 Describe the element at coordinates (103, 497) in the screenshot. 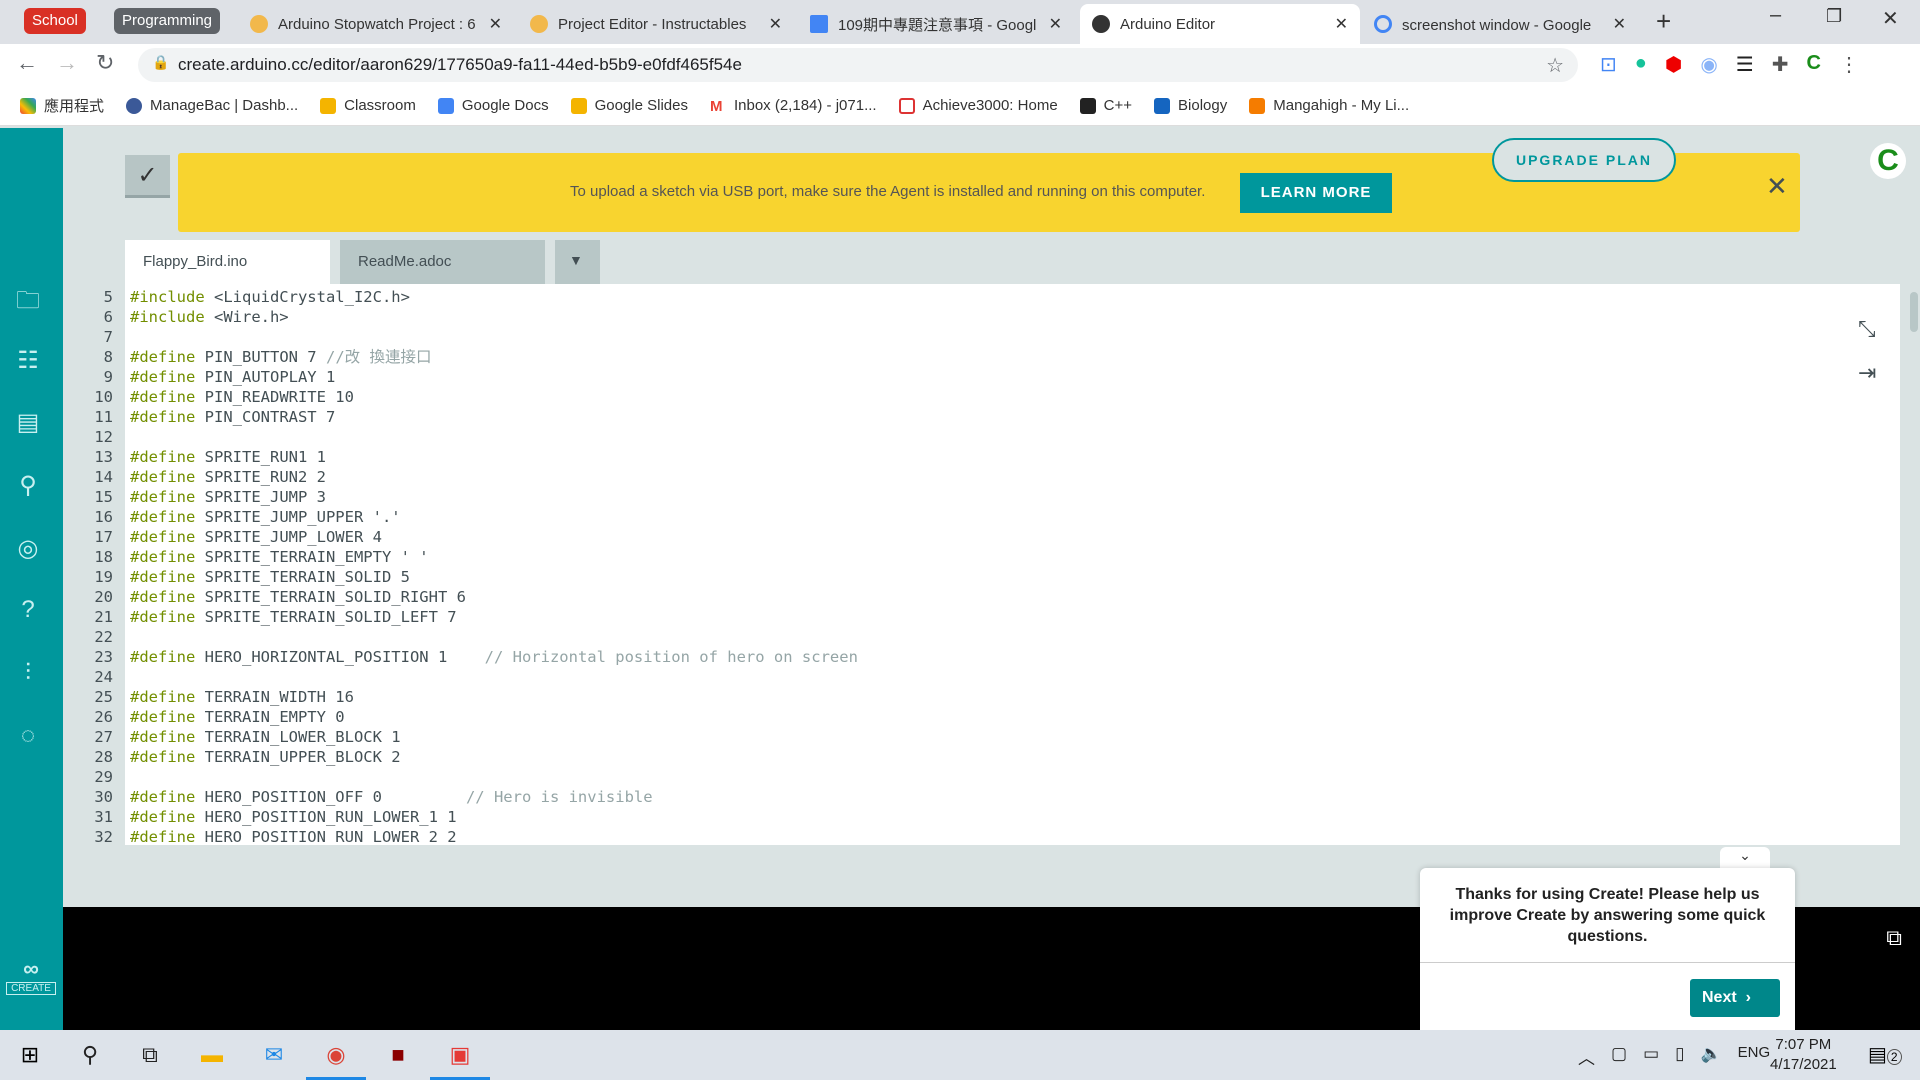

I see `line-number: 15` at that location.